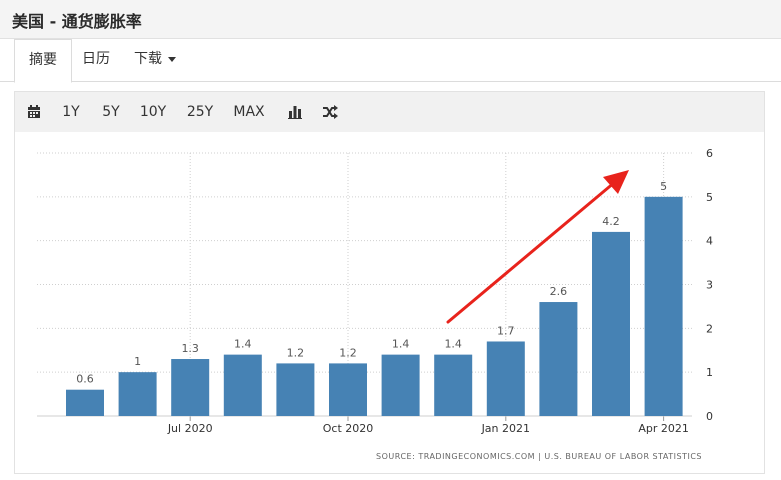  I want to click on tab-summary: 摘要, so click(43, 61).